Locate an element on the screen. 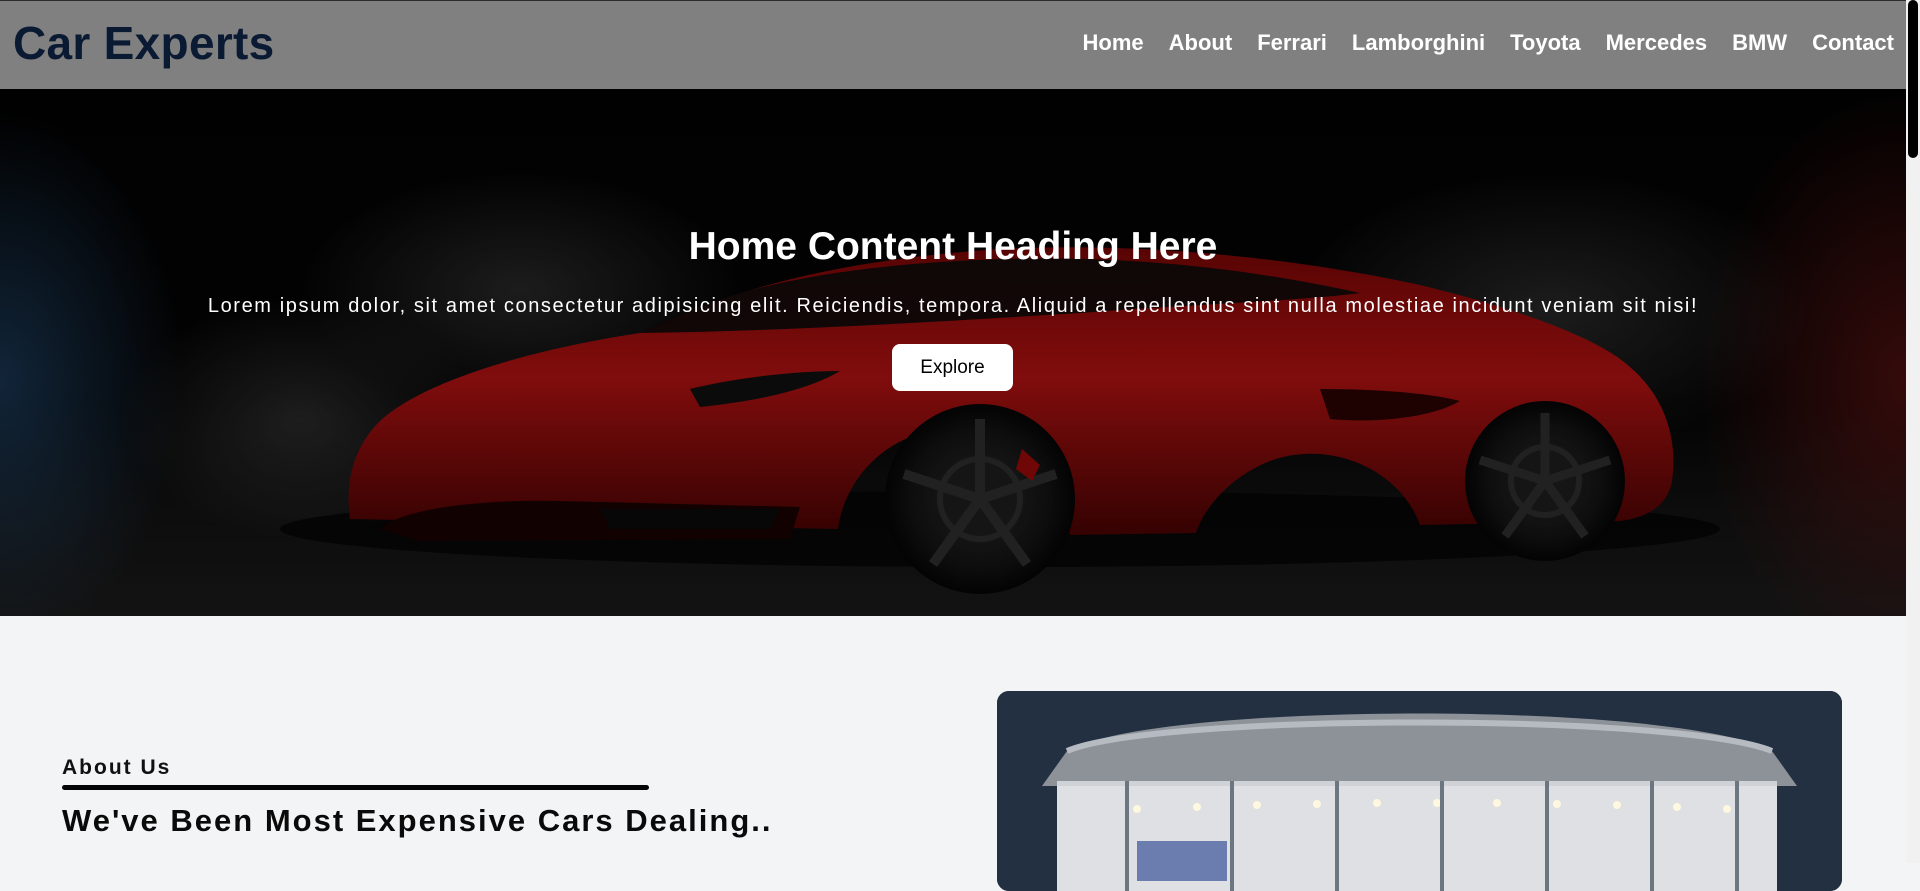 This screenshot has height=891, width=1920. nav-link-toyota: Toyota is located at coordinates (1545, 43).